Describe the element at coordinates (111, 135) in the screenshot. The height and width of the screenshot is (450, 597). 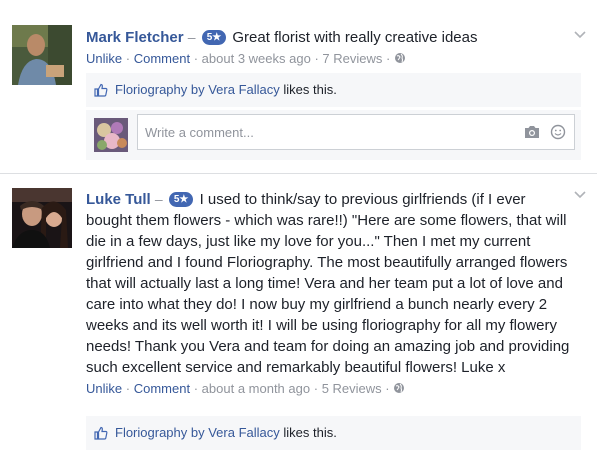
I see `commenter-avatar` at that location.